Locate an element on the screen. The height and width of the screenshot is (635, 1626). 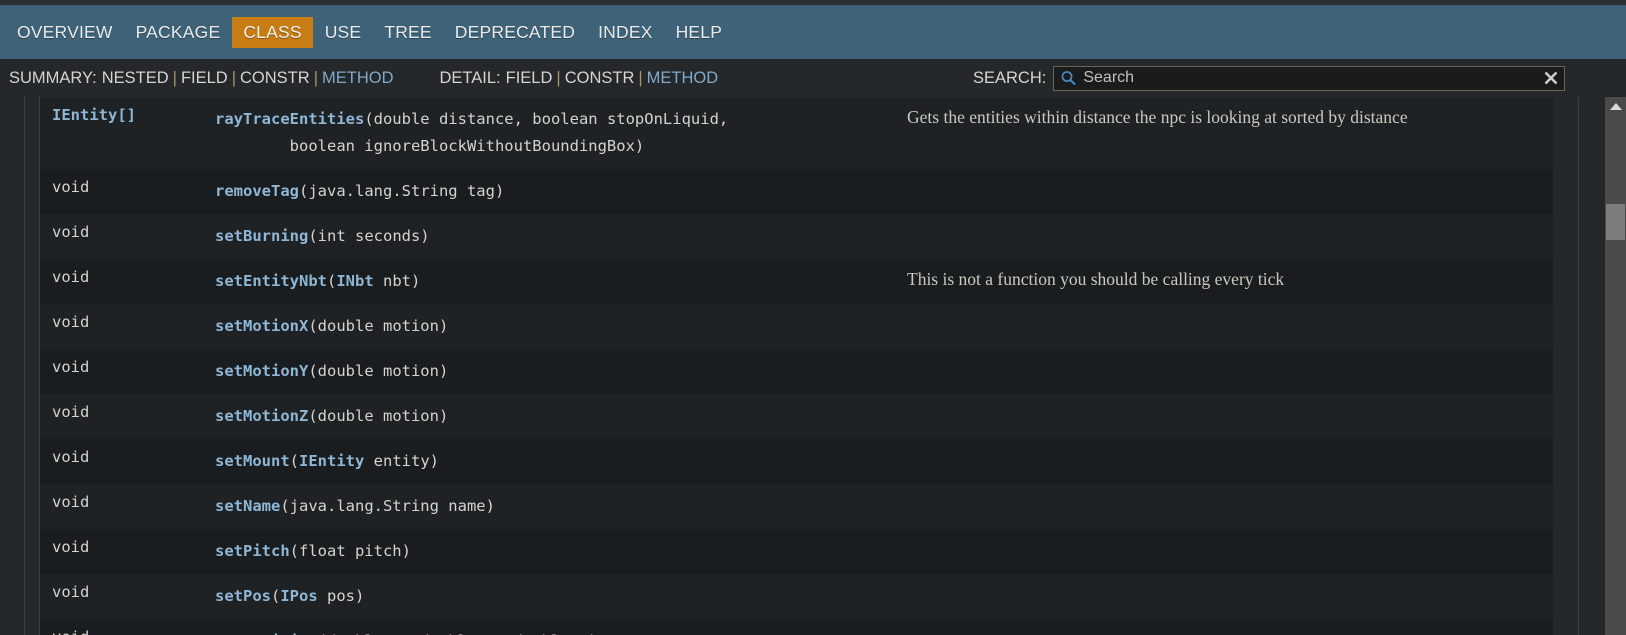
topnav-item-tree: TREE is located at coordinates (407, 32).